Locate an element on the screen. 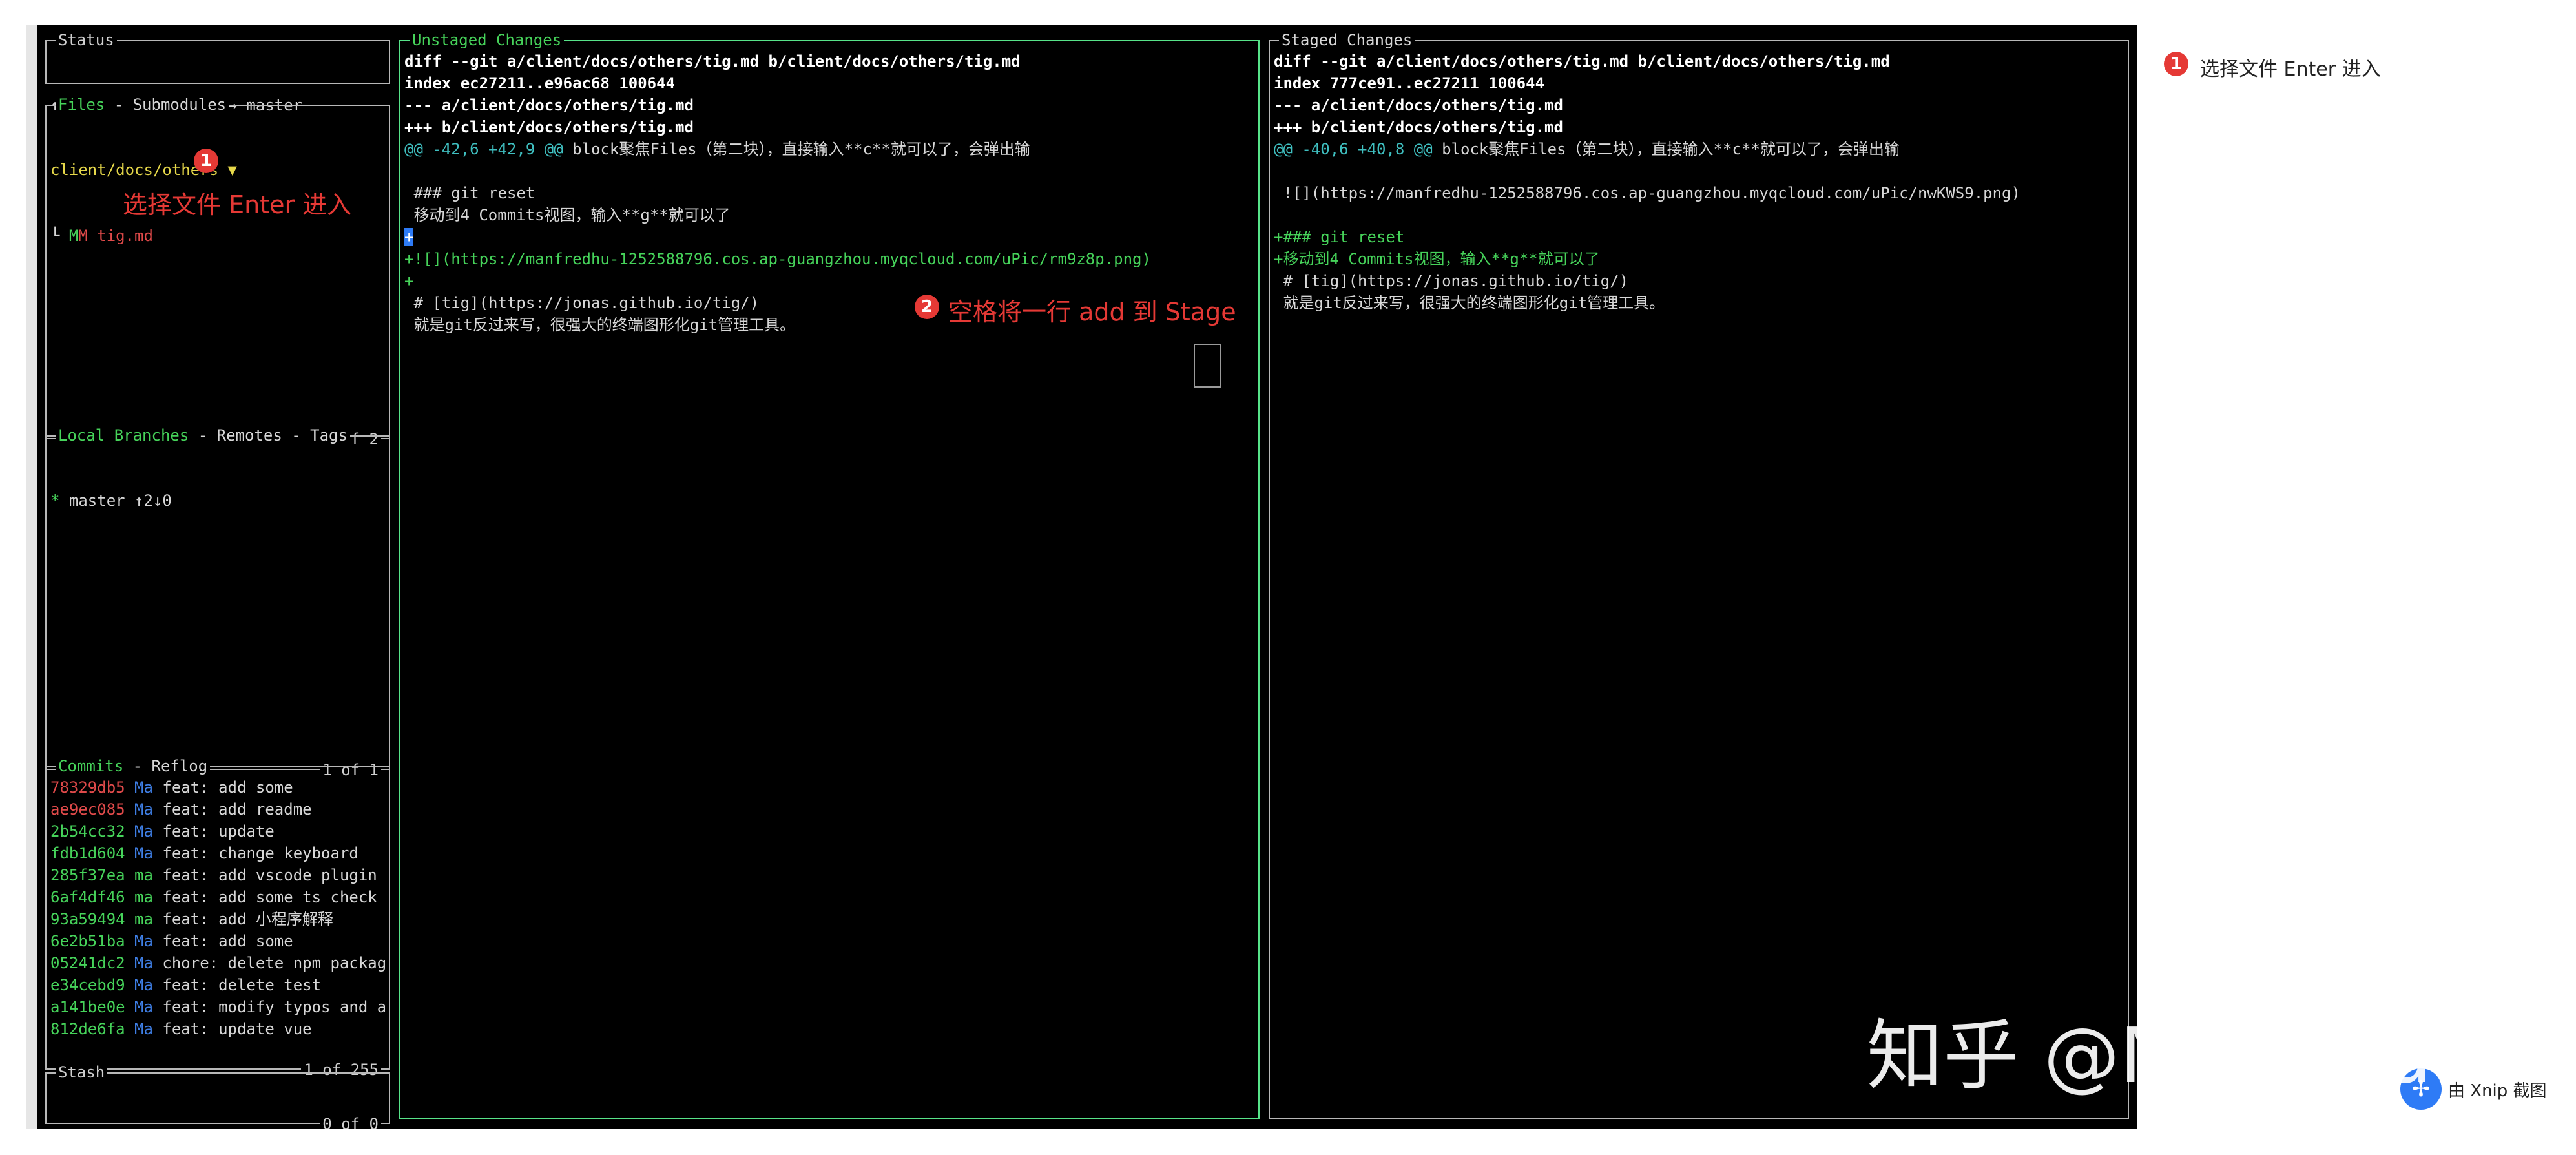 The height and width of the screenshot is (1155, 2576). commit-row: ae9ec085 Ma feat: add readme is located at coordinates (217, 809).